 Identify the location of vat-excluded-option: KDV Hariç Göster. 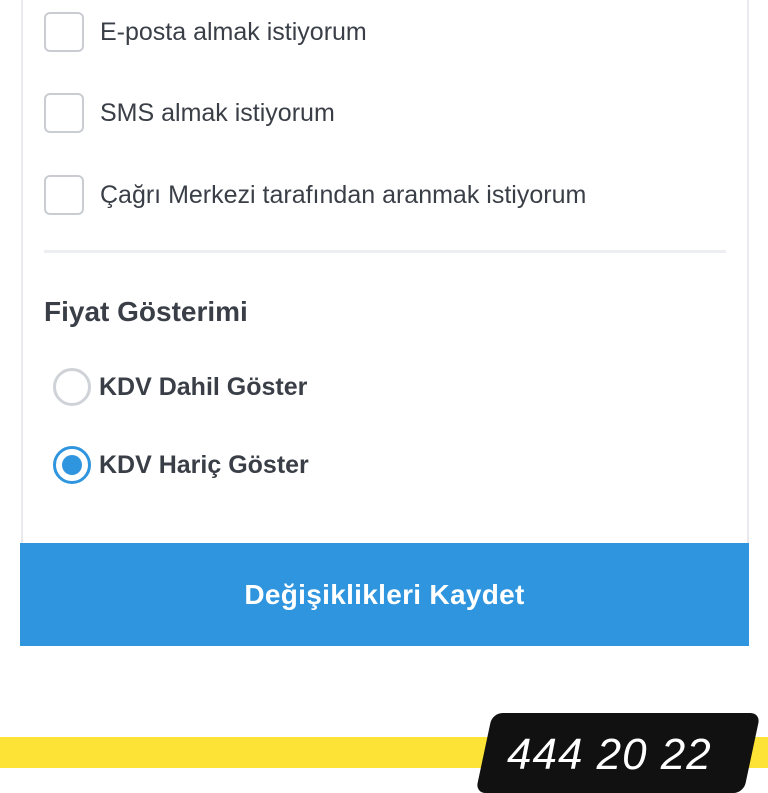
(181, 465).